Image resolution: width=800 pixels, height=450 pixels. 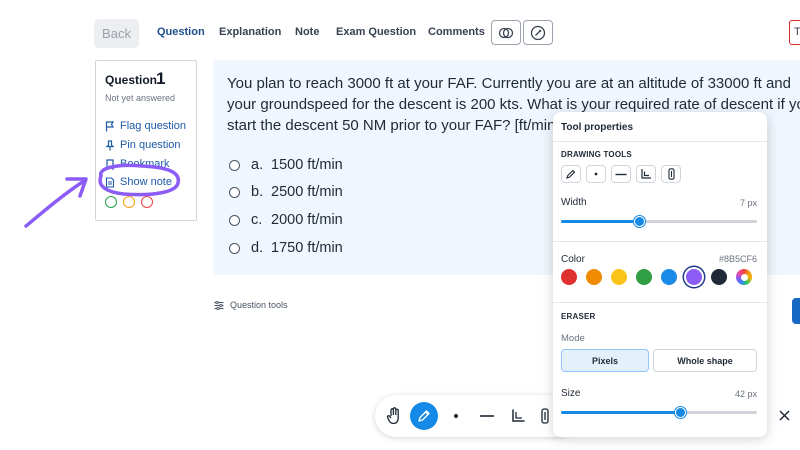 I want to click on dot-tool-button, so click(x=456, y=416).